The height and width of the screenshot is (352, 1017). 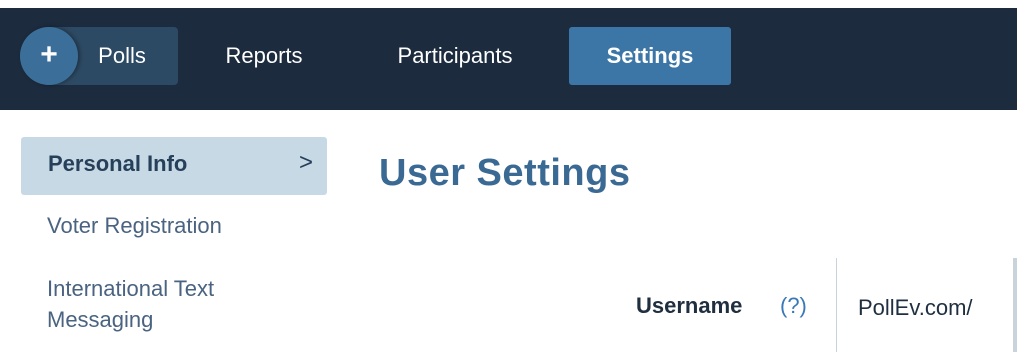 I want to click on sidebar-item-personal-info: Personal Info >, so click(x=174, y=166).